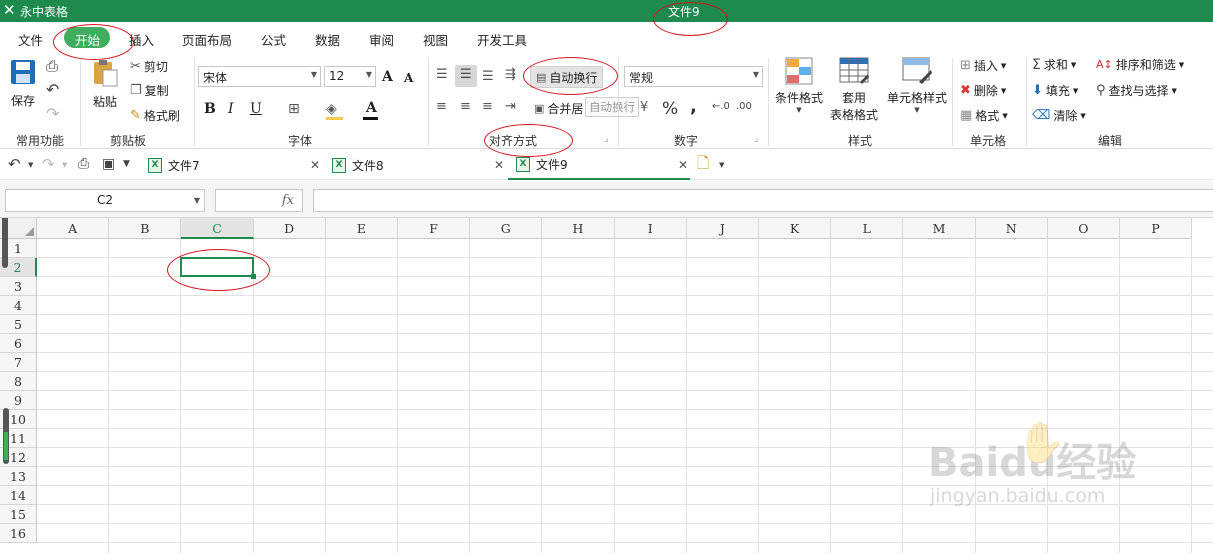  What do you see at coordinates (408, 78) in the screenshot?
I see `shrink-font-button: A` at bounding box center [408, 78].